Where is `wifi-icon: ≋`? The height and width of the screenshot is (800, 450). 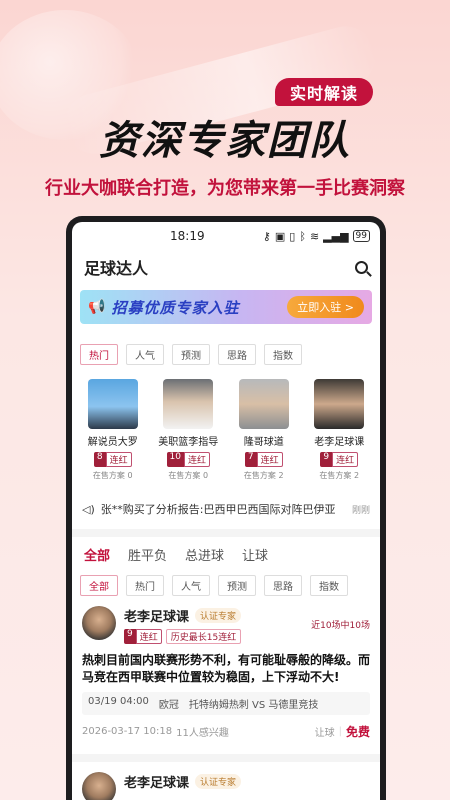 wifi-icon: ≋ is located at coordinates (314, 236).